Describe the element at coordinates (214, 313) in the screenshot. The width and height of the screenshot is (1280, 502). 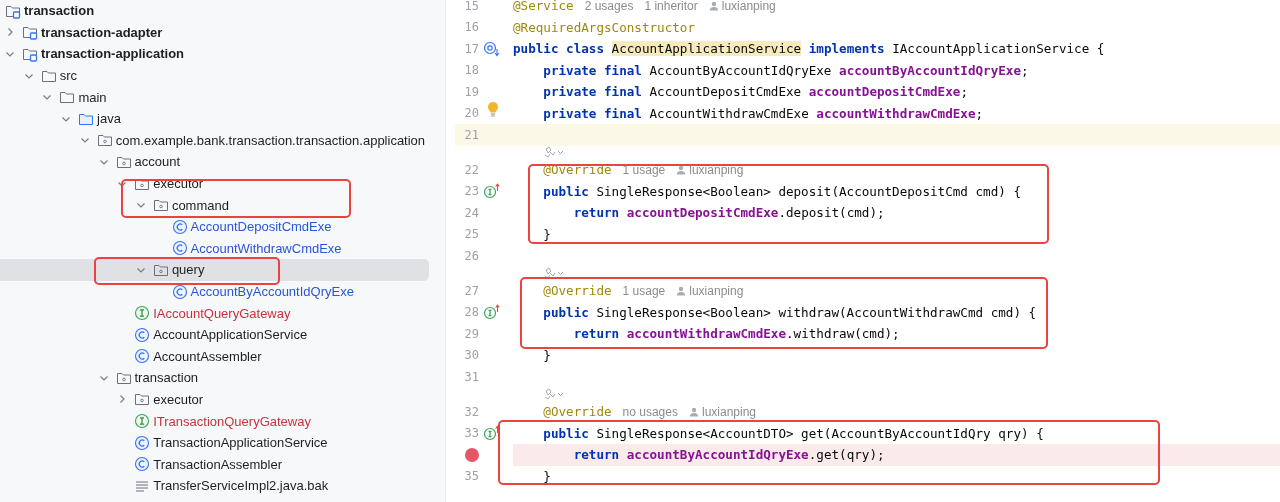
I see `tree-item: IAccountQueryGateway` at that location.